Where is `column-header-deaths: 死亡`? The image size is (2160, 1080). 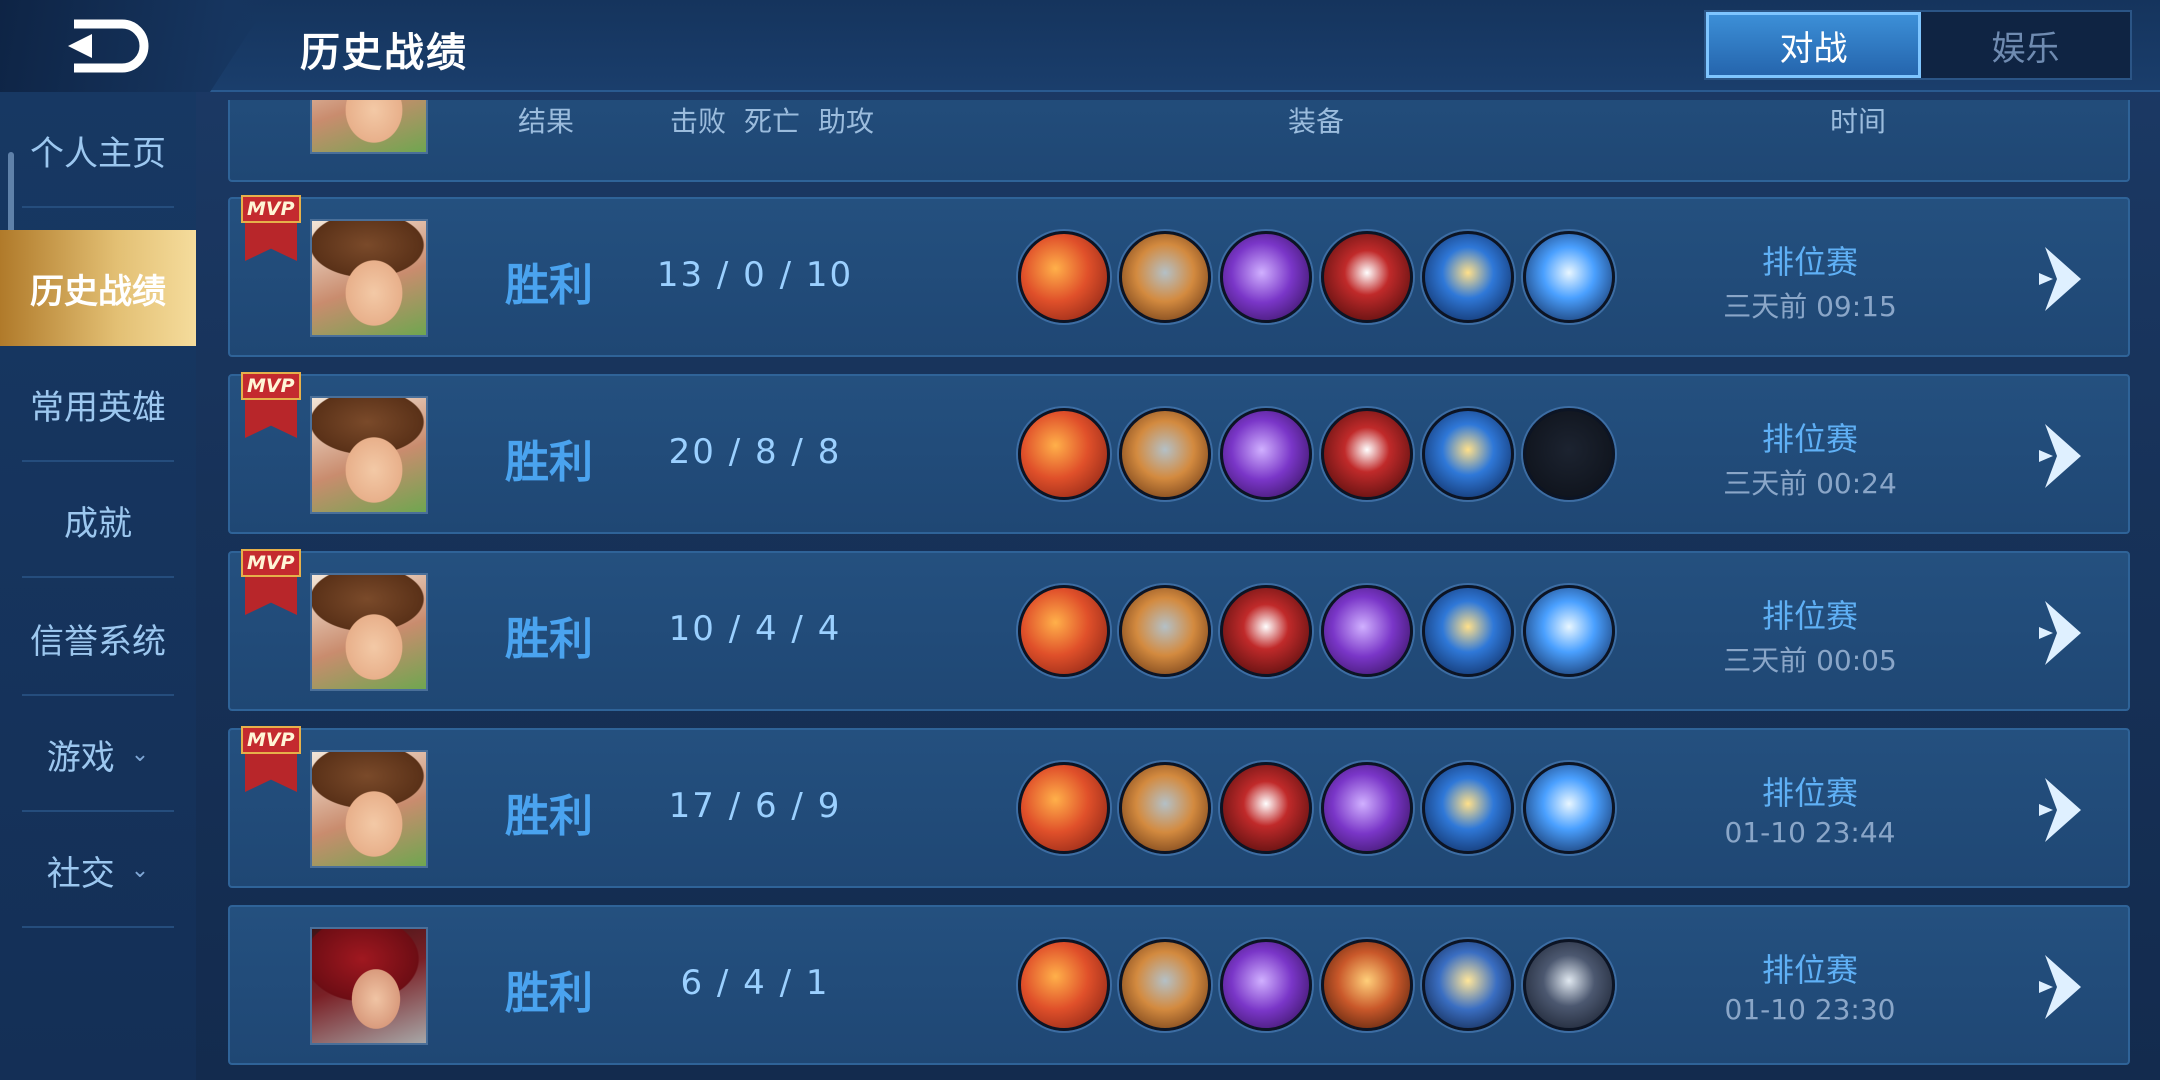
column-header-deaths: 死亡 is located at coordinates (772, 121).